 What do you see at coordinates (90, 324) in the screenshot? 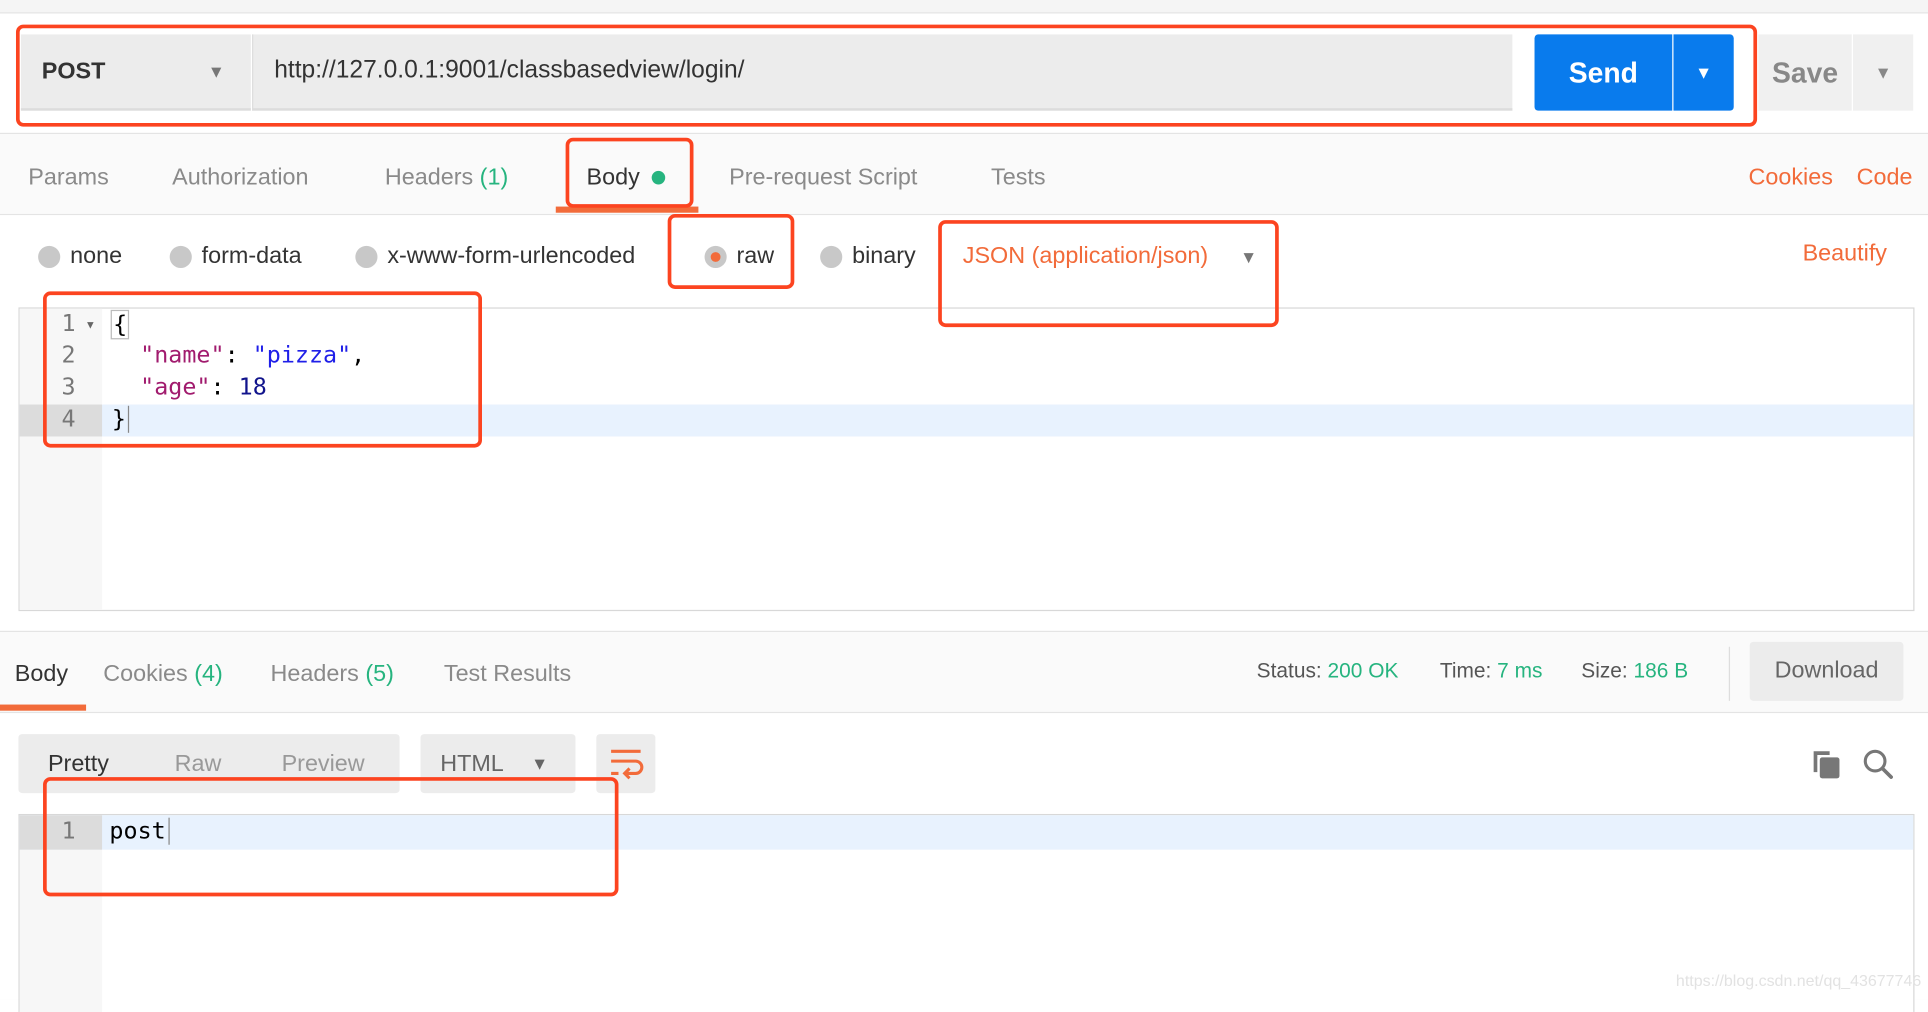
I see `fold-arrow-icon: ▼` at bounding box center [90, 324].